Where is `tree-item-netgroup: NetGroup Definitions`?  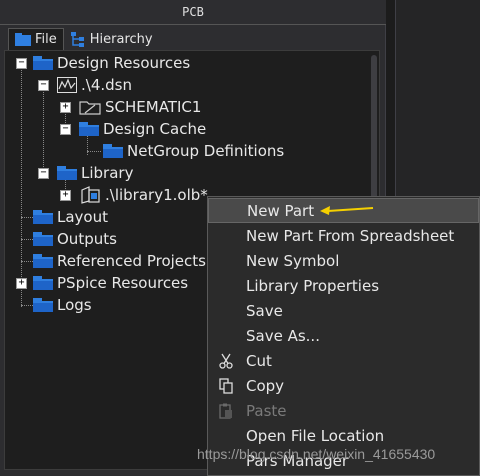
tree-item-netgroup: NetGroup Definitions is located at coordinates (193, 151).